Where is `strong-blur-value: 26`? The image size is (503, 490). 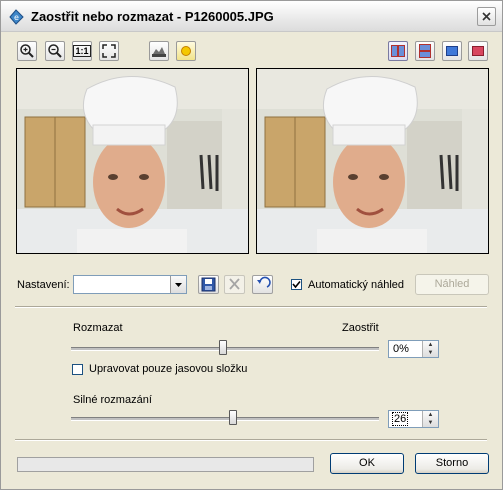
strong-blur-value: 26 is located at coordinates (400, 419).